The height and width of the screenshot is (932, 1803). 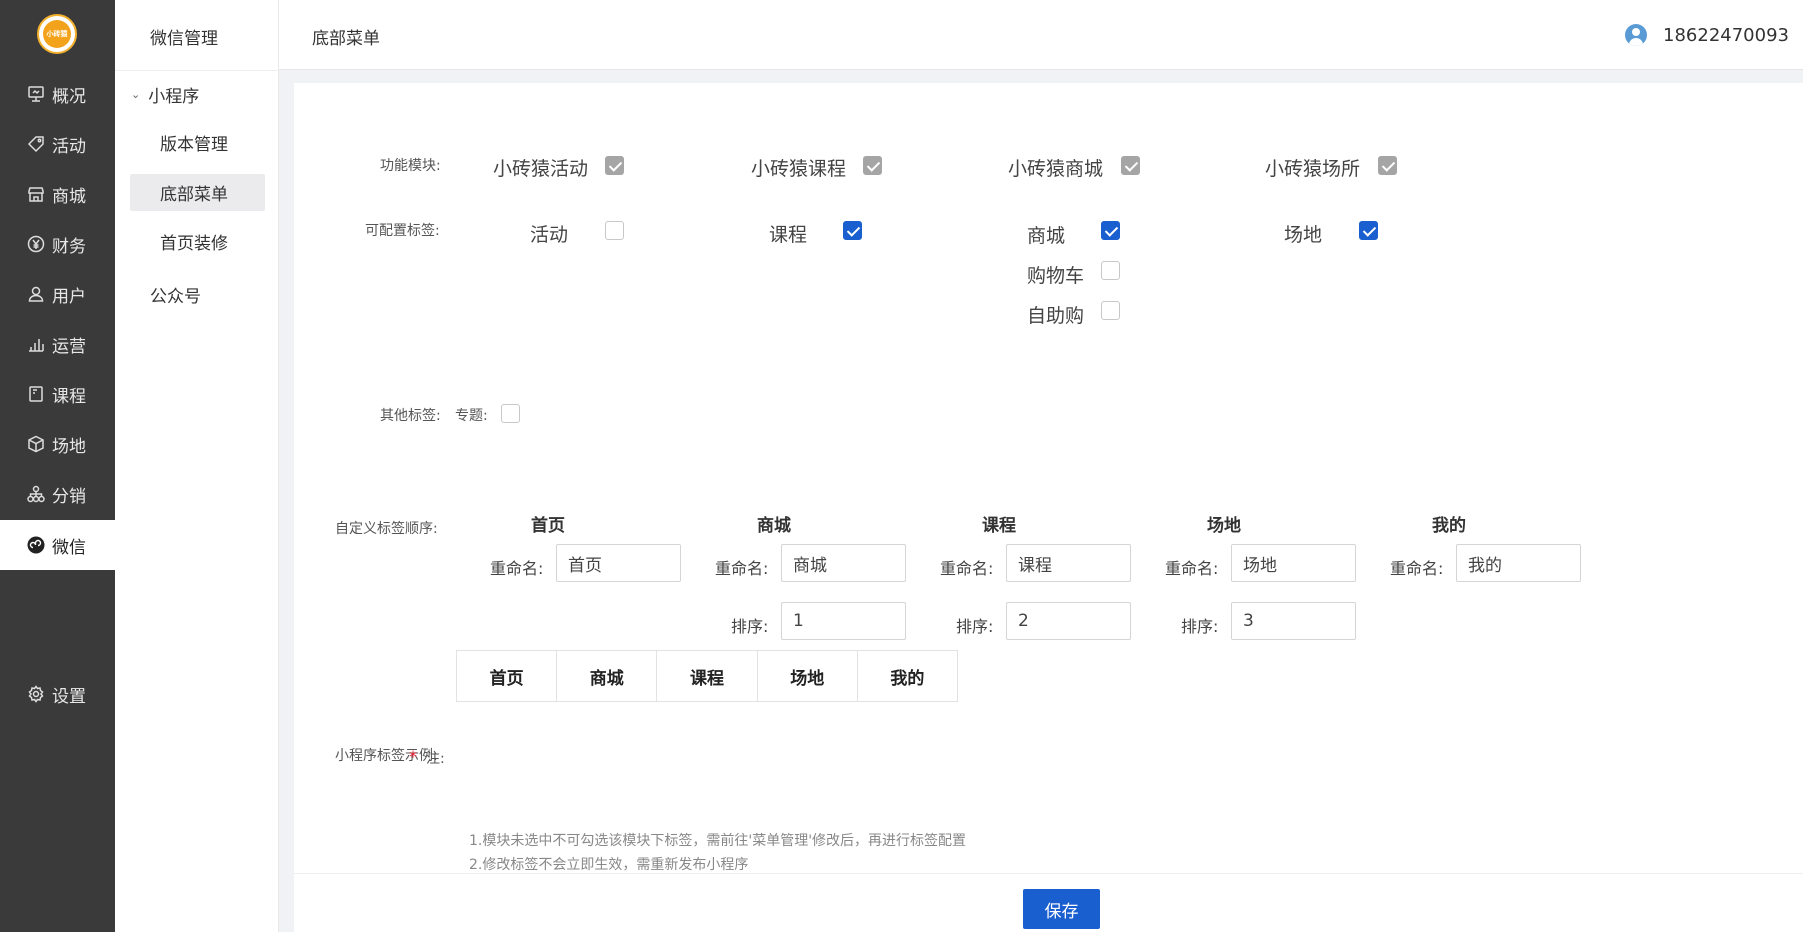 What do you see at coordinates (507, 676) in the screenshot?
I see `preview-tab-home: 首页` at bounding box center [507, 676].